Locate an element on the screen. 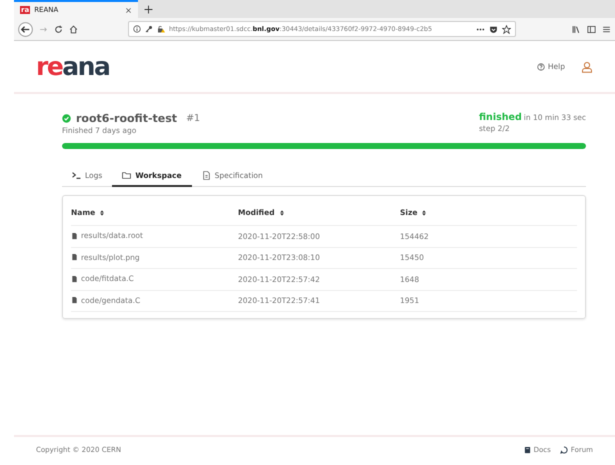 Image resolution: width=615 pixels, height=465 pixels. star-icon is located at coordinates (506, 29).